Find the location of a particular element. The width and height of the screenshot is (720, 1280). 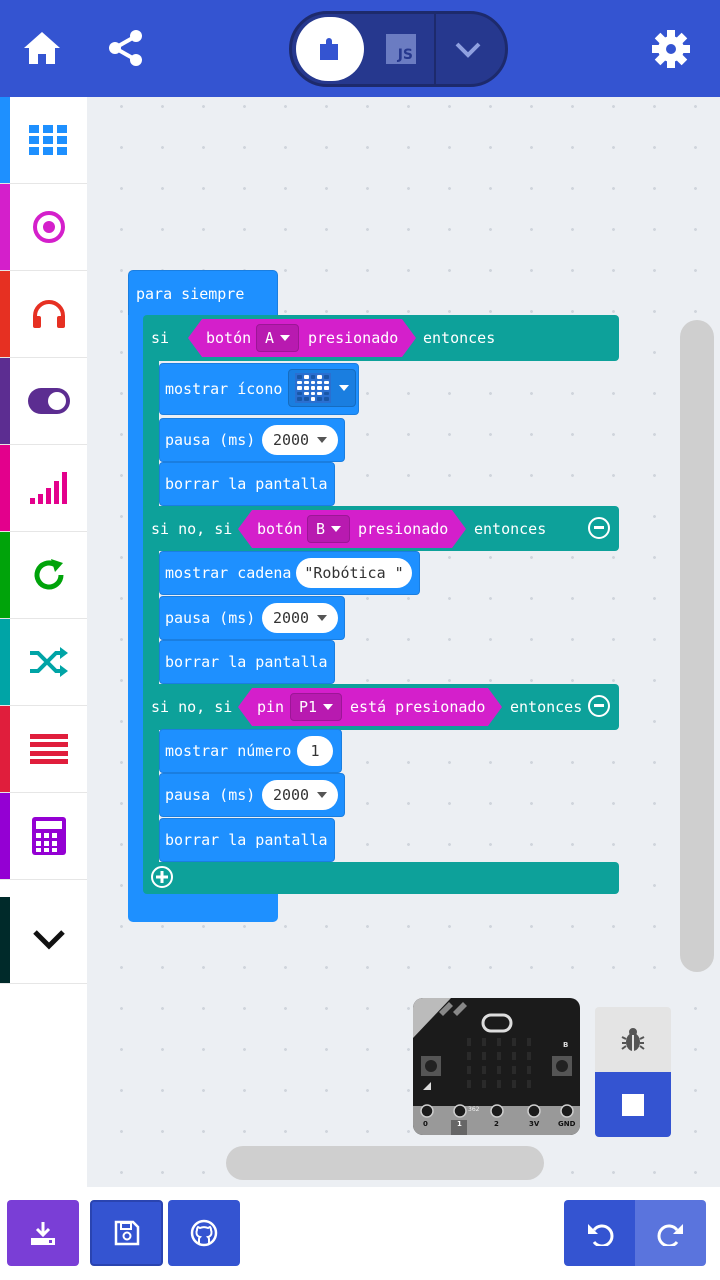

save-button is located at coordinates (126, 1233).